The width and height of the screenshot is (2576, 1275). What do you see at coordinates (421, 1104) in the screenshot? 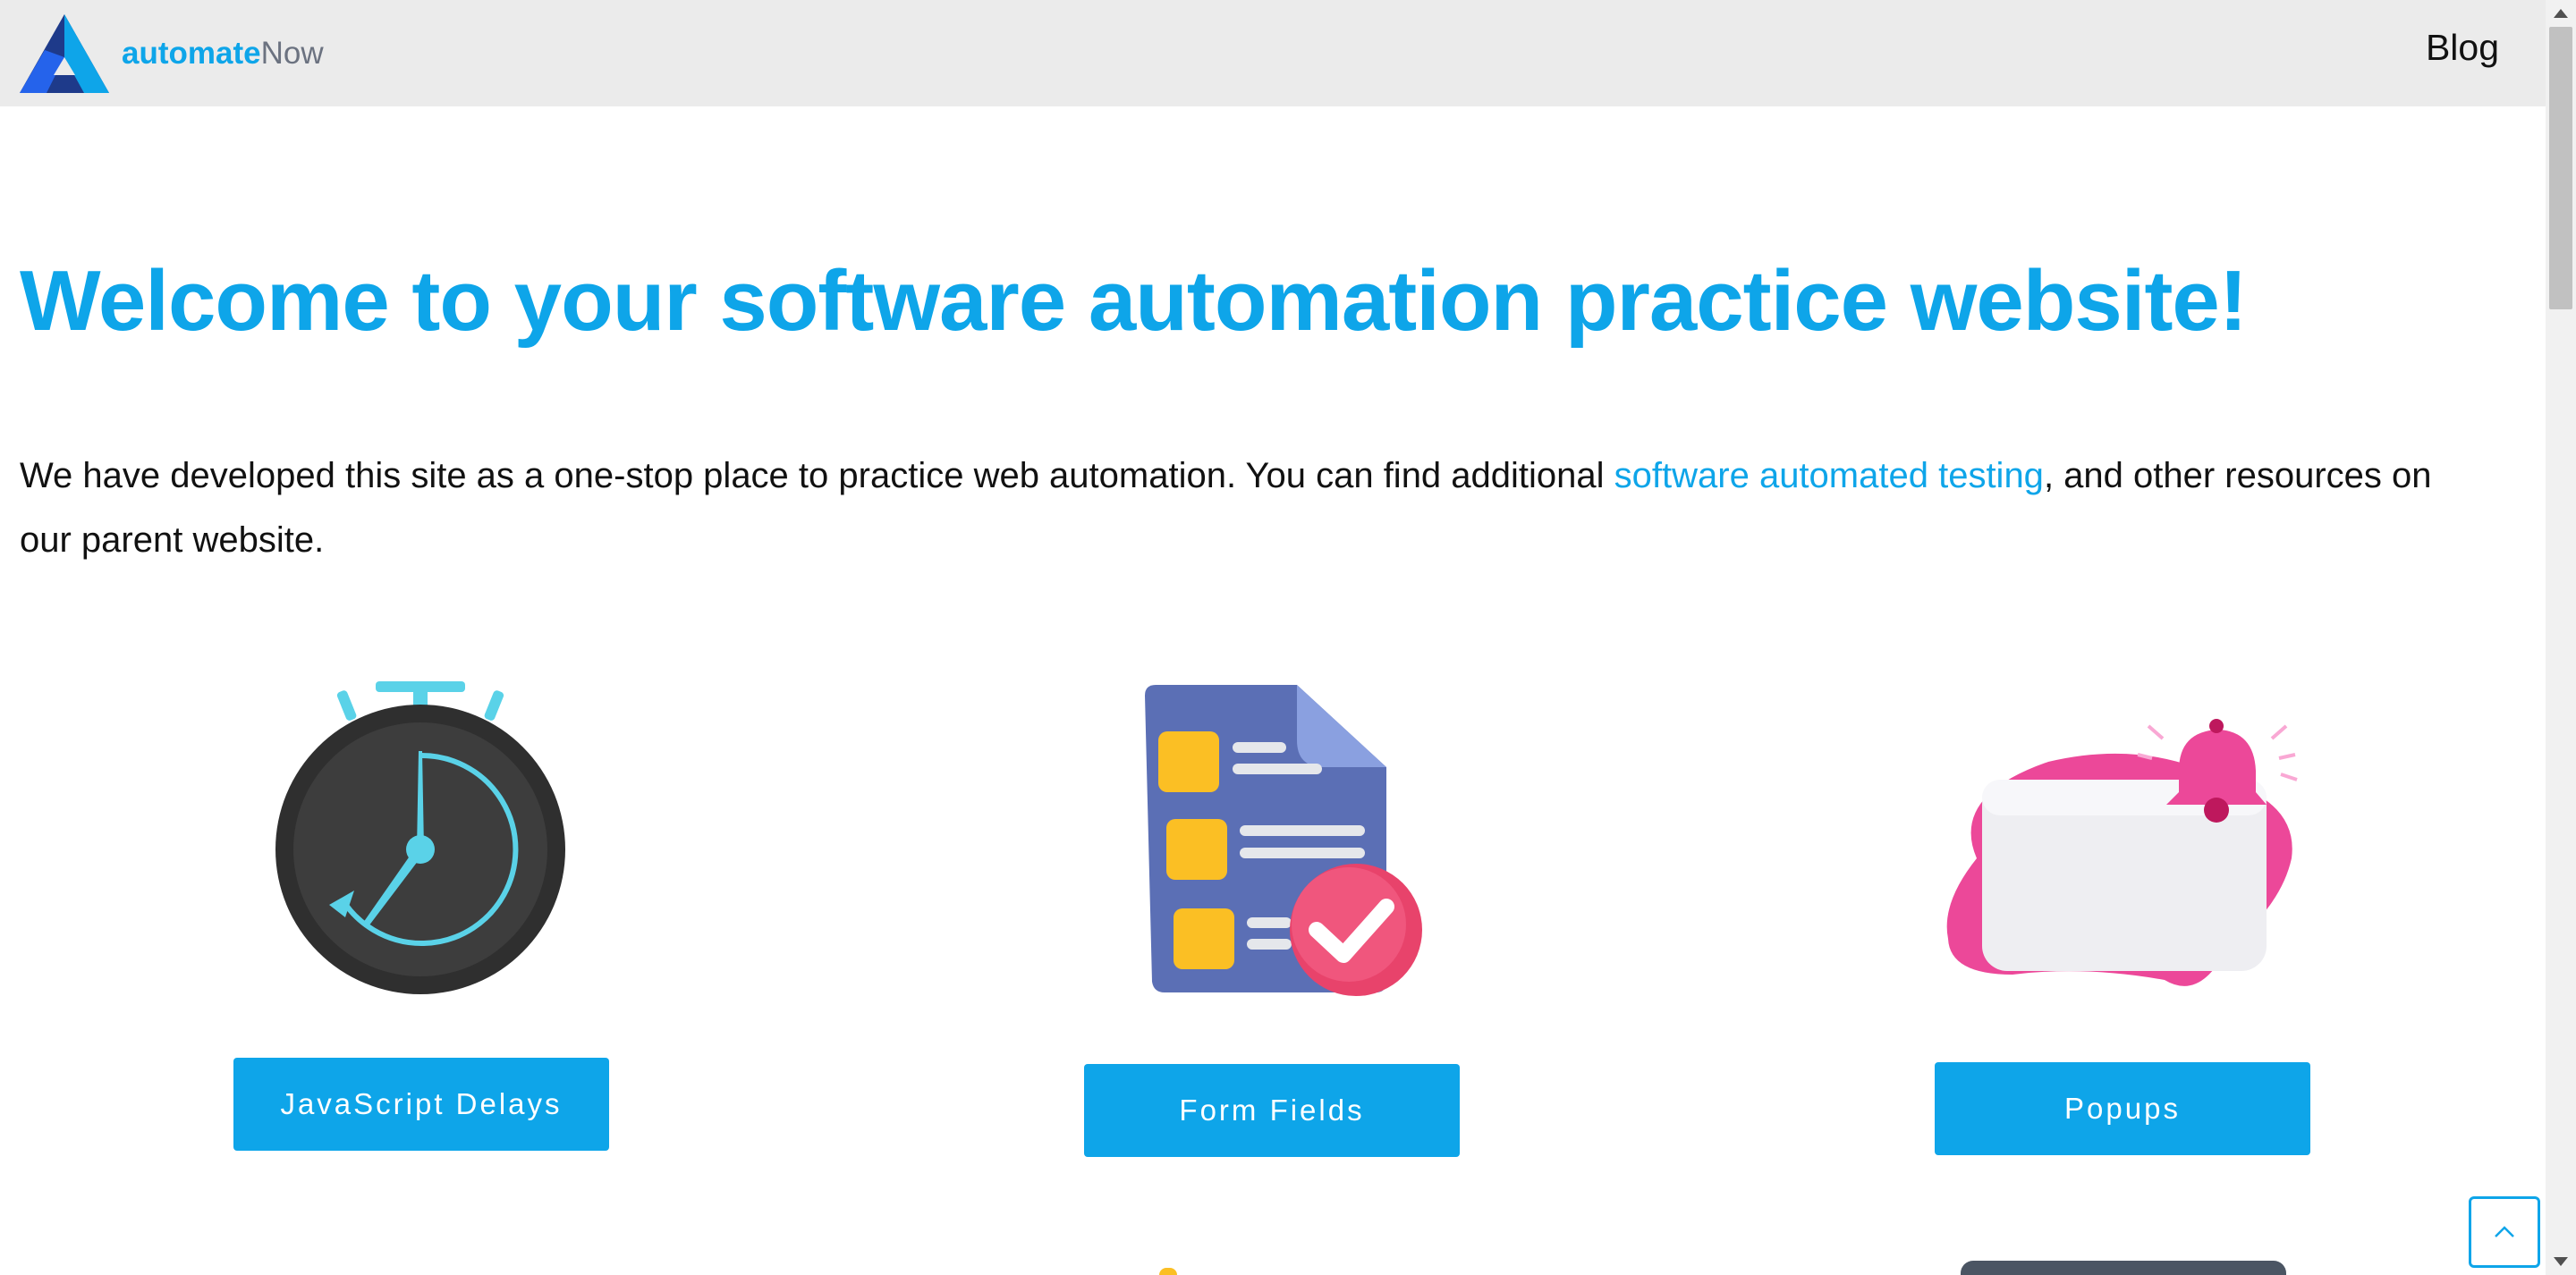
I see `javascript-delays-button: JavaScript Delays` at bounding box center [421, 1104].